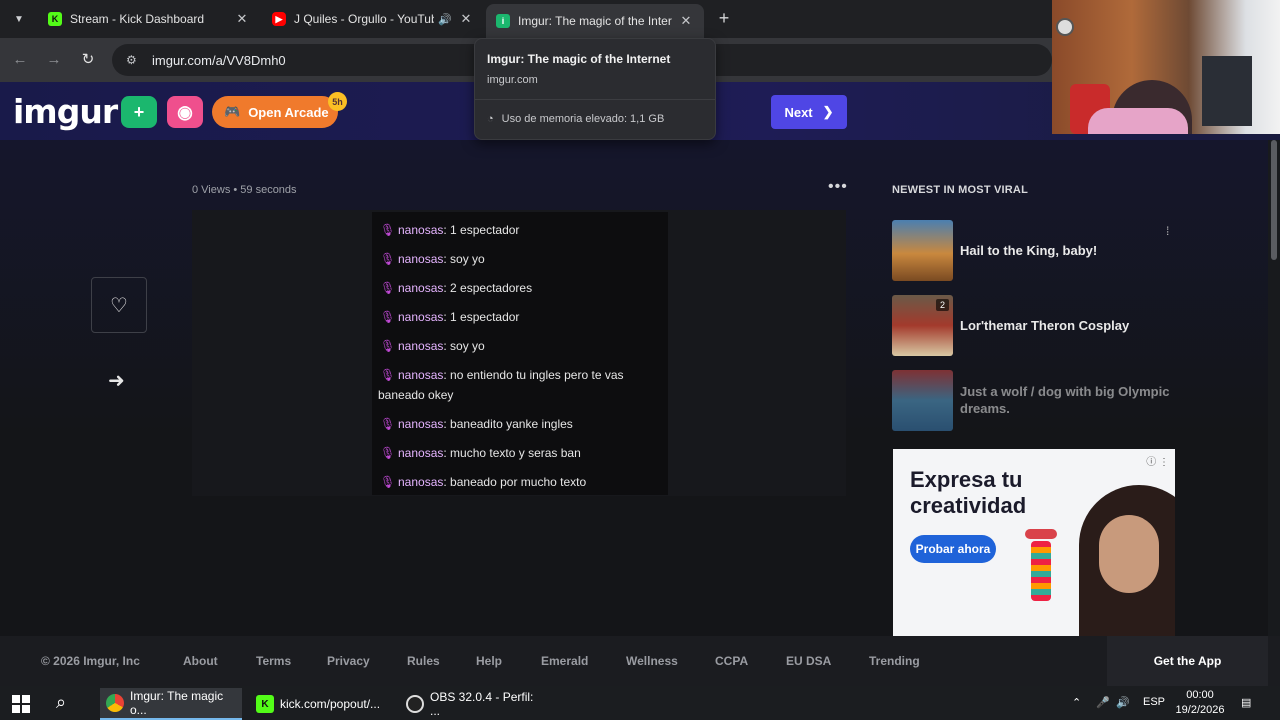  Describe the element at coordinates (1274, 388) in the screenshot. I see `page-scrollbar` at that location.